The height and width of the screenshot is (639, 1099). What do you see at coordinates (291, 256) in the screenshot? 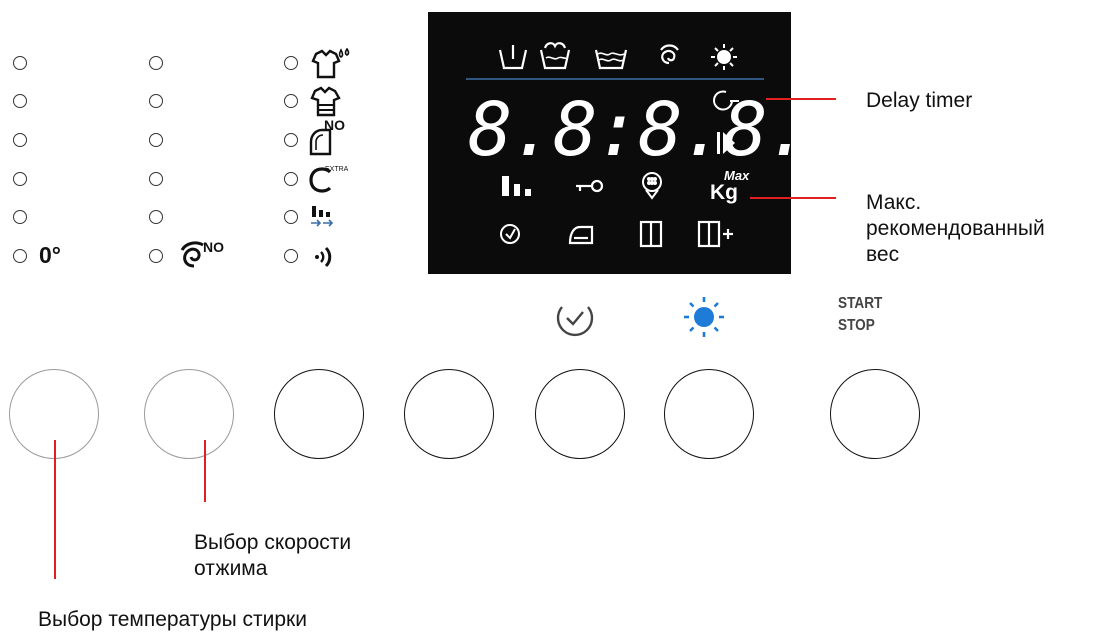
I see `led-c3-r6` at bounding box center [291, 256].